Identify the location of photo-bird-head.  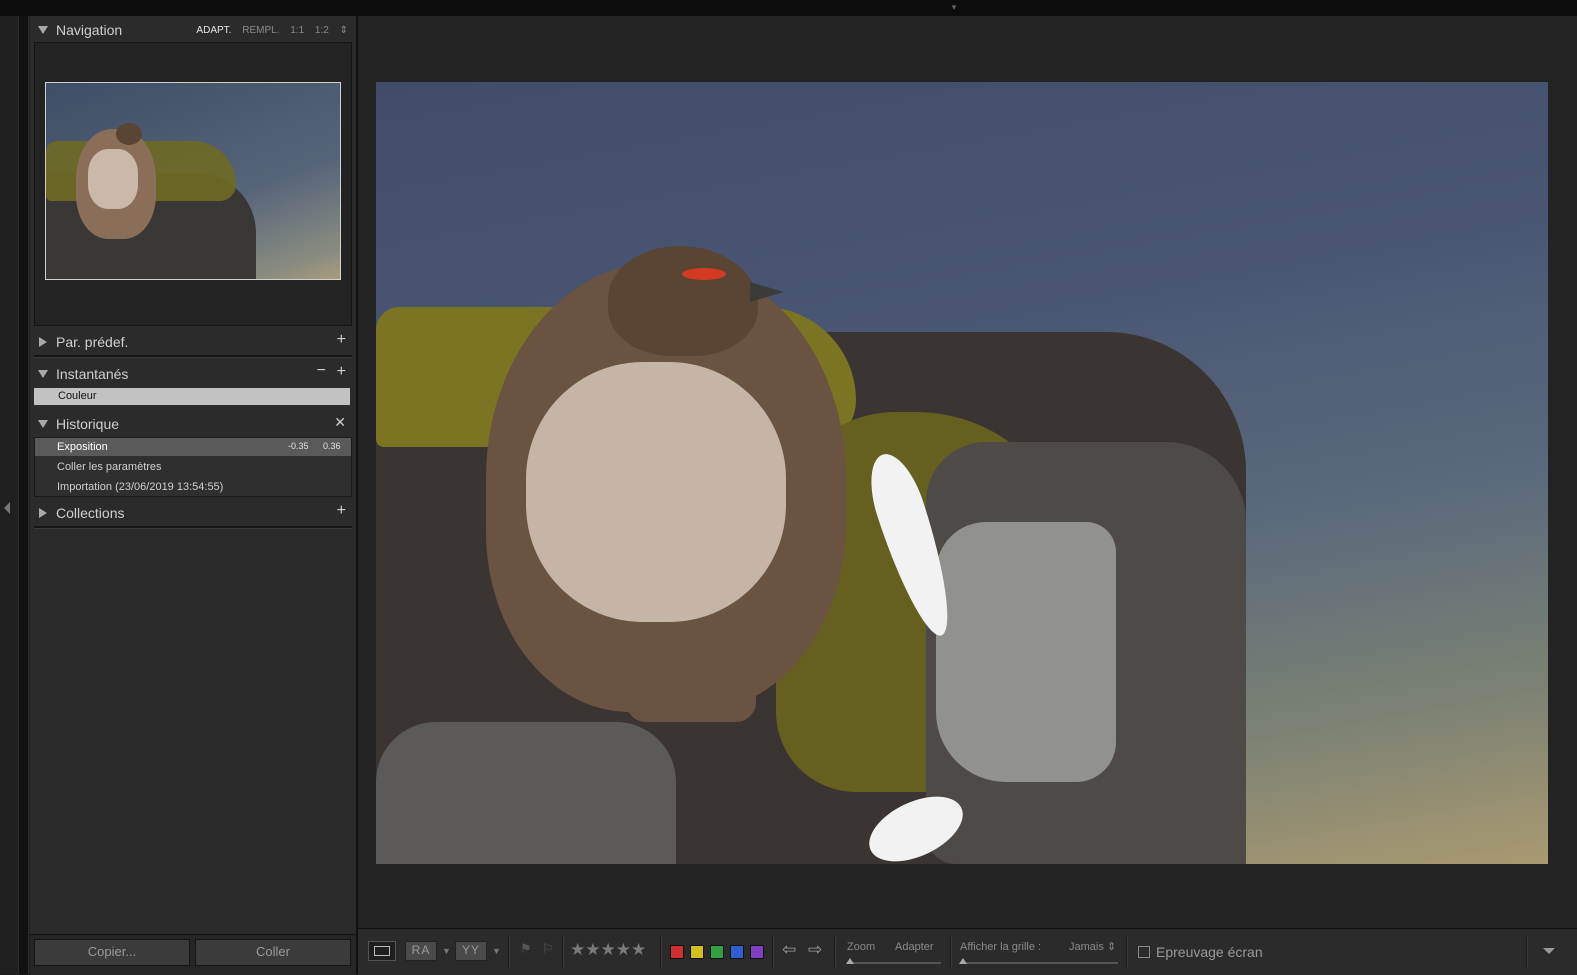
(683, 301).